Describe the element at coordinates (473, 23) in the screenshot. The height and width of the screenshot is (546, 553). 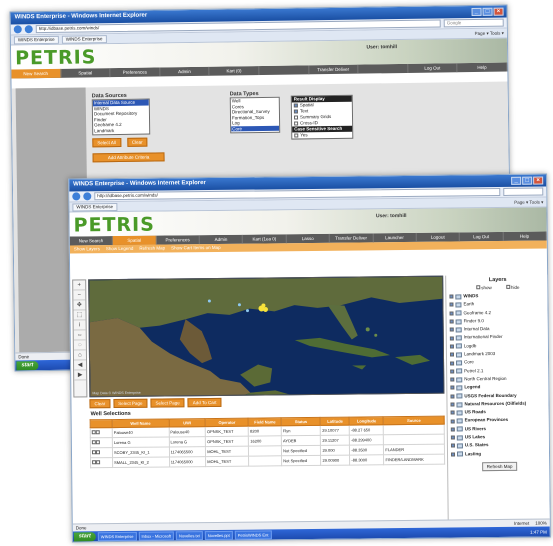
I see `search-box: Google` at that location.